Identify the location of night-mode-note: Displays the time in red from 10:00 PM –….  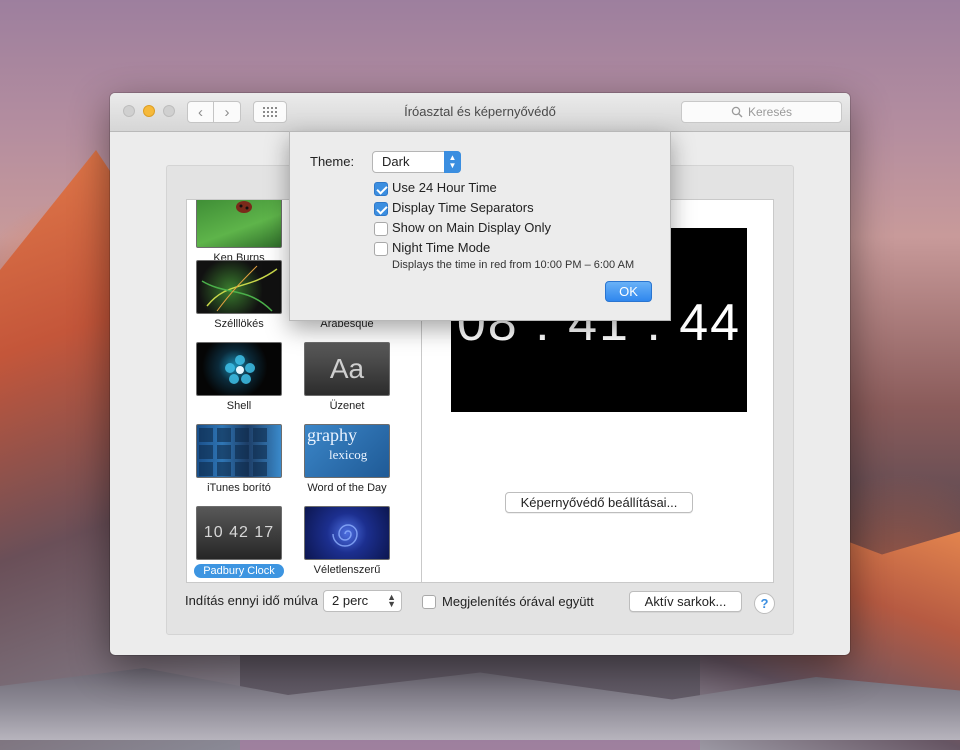
(513, 265).